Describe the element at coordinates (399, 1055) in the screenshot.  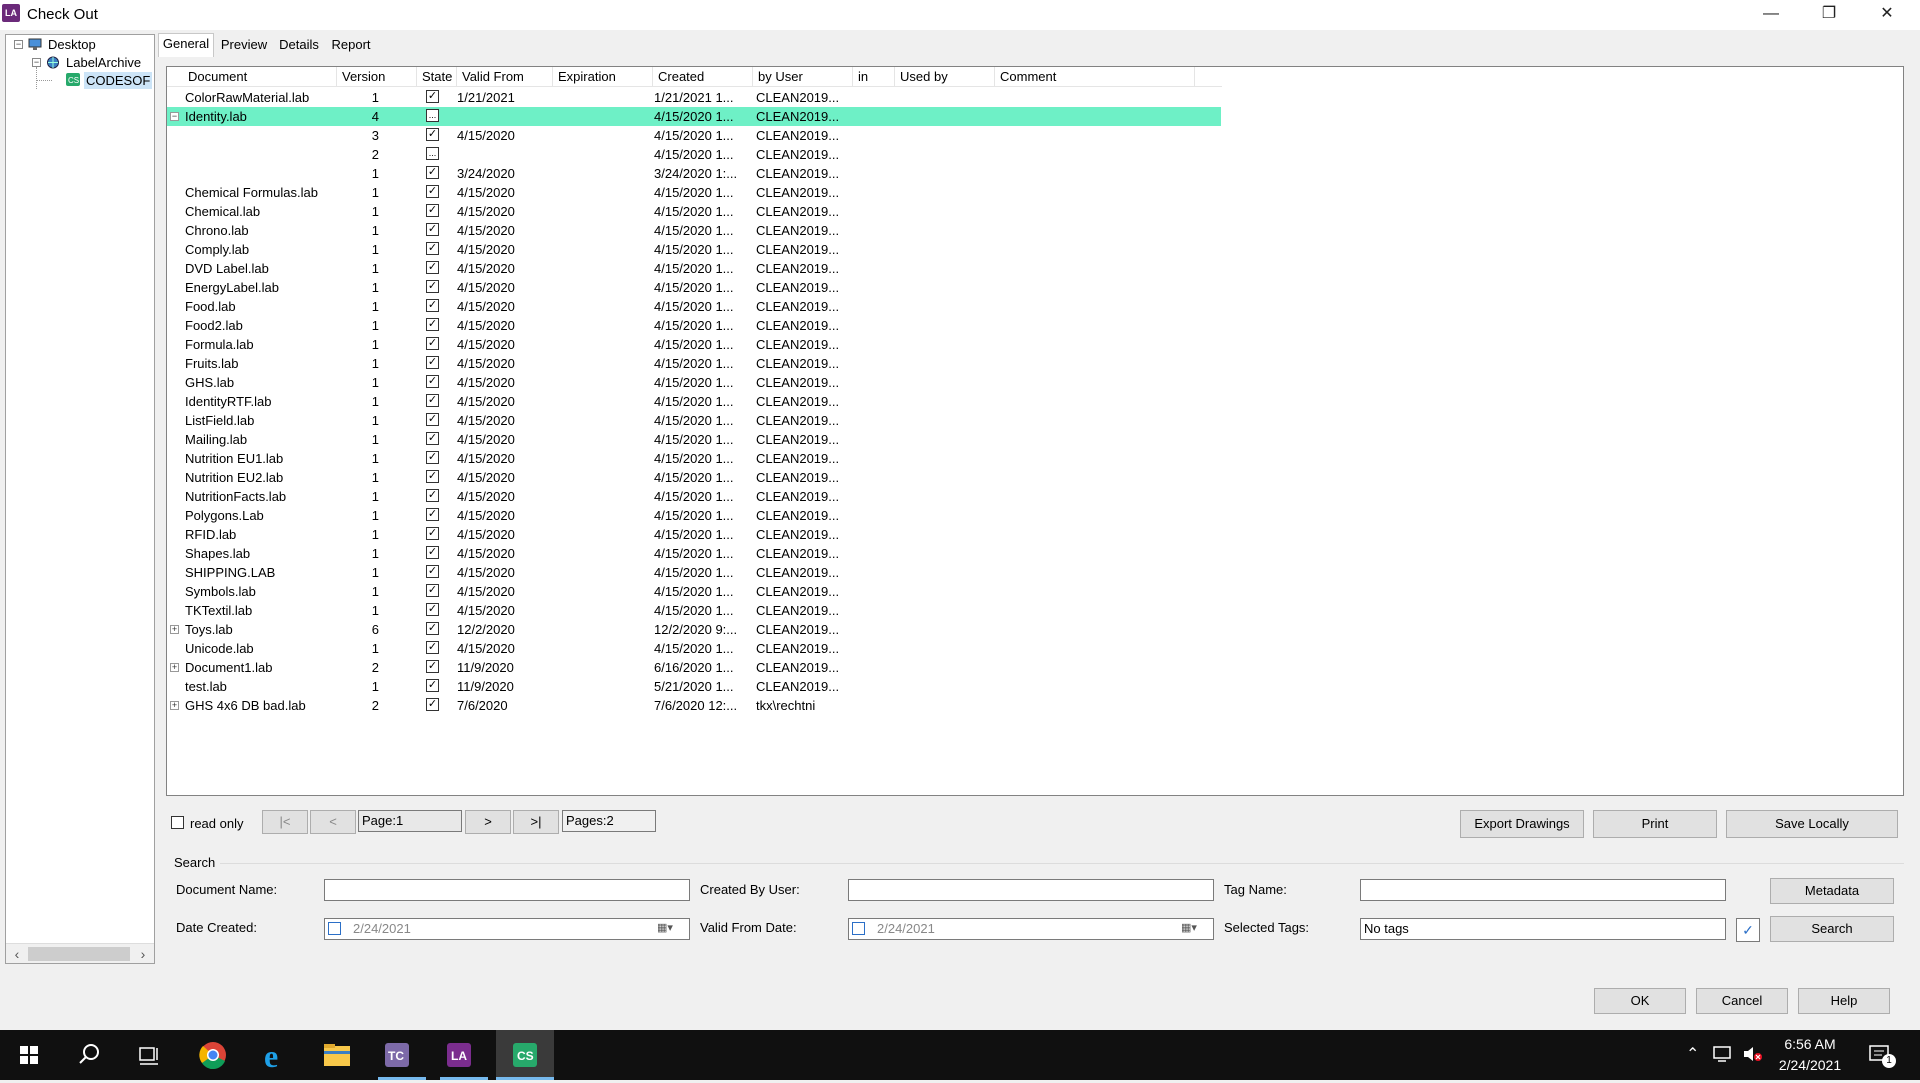
I see `tc-icon: TC` at that location.